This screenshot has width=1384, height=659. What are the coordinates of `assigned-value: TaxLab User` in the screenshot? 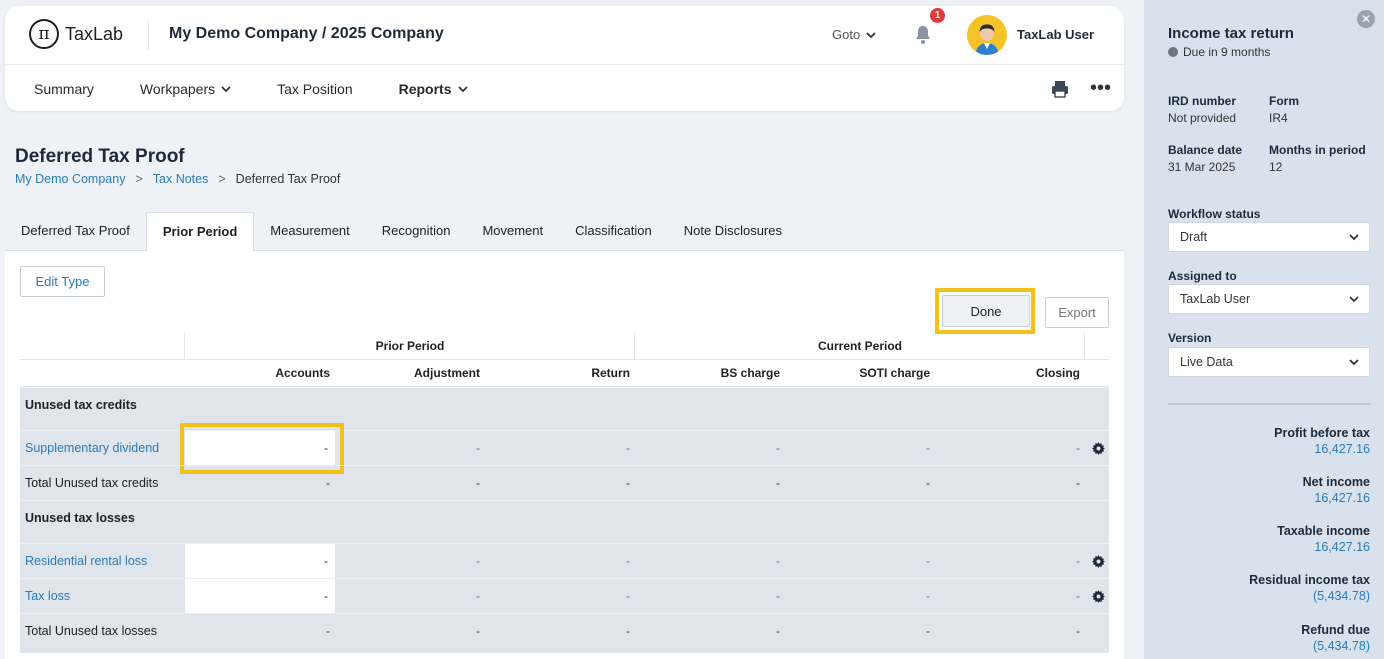 It's located at (1215, 299).